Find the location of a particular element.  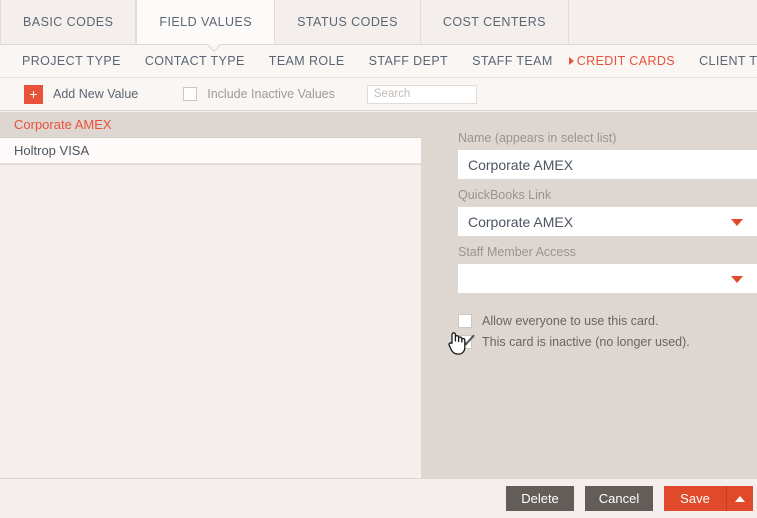

save-split-button: Save is located at coordinates (708, 498).